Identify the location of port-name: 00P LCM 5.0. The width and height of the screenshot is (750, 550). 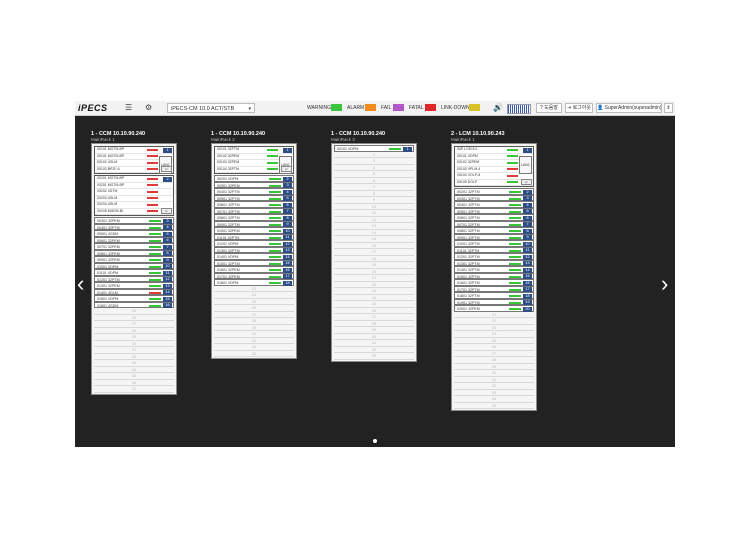
(467, 149).